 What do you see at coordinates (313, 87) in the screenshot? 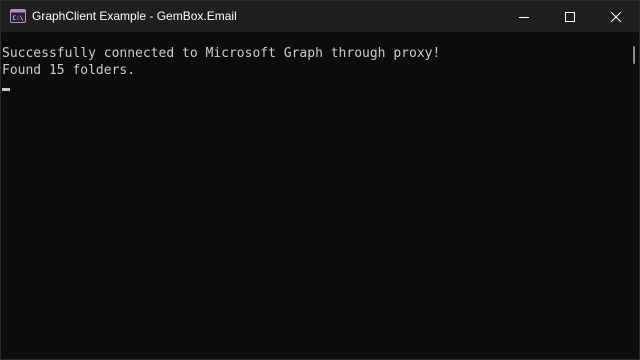
I see `input-line` at bounding box center [313, 87].